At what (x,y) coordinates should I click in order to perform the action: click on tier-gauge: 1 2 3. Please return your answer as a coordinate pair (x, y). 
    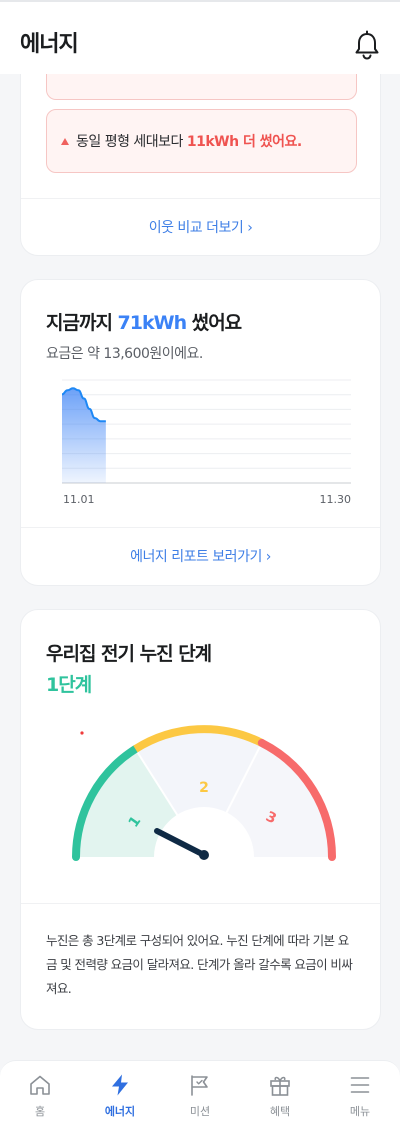
    Looking at the image, I should click on (204, 793).